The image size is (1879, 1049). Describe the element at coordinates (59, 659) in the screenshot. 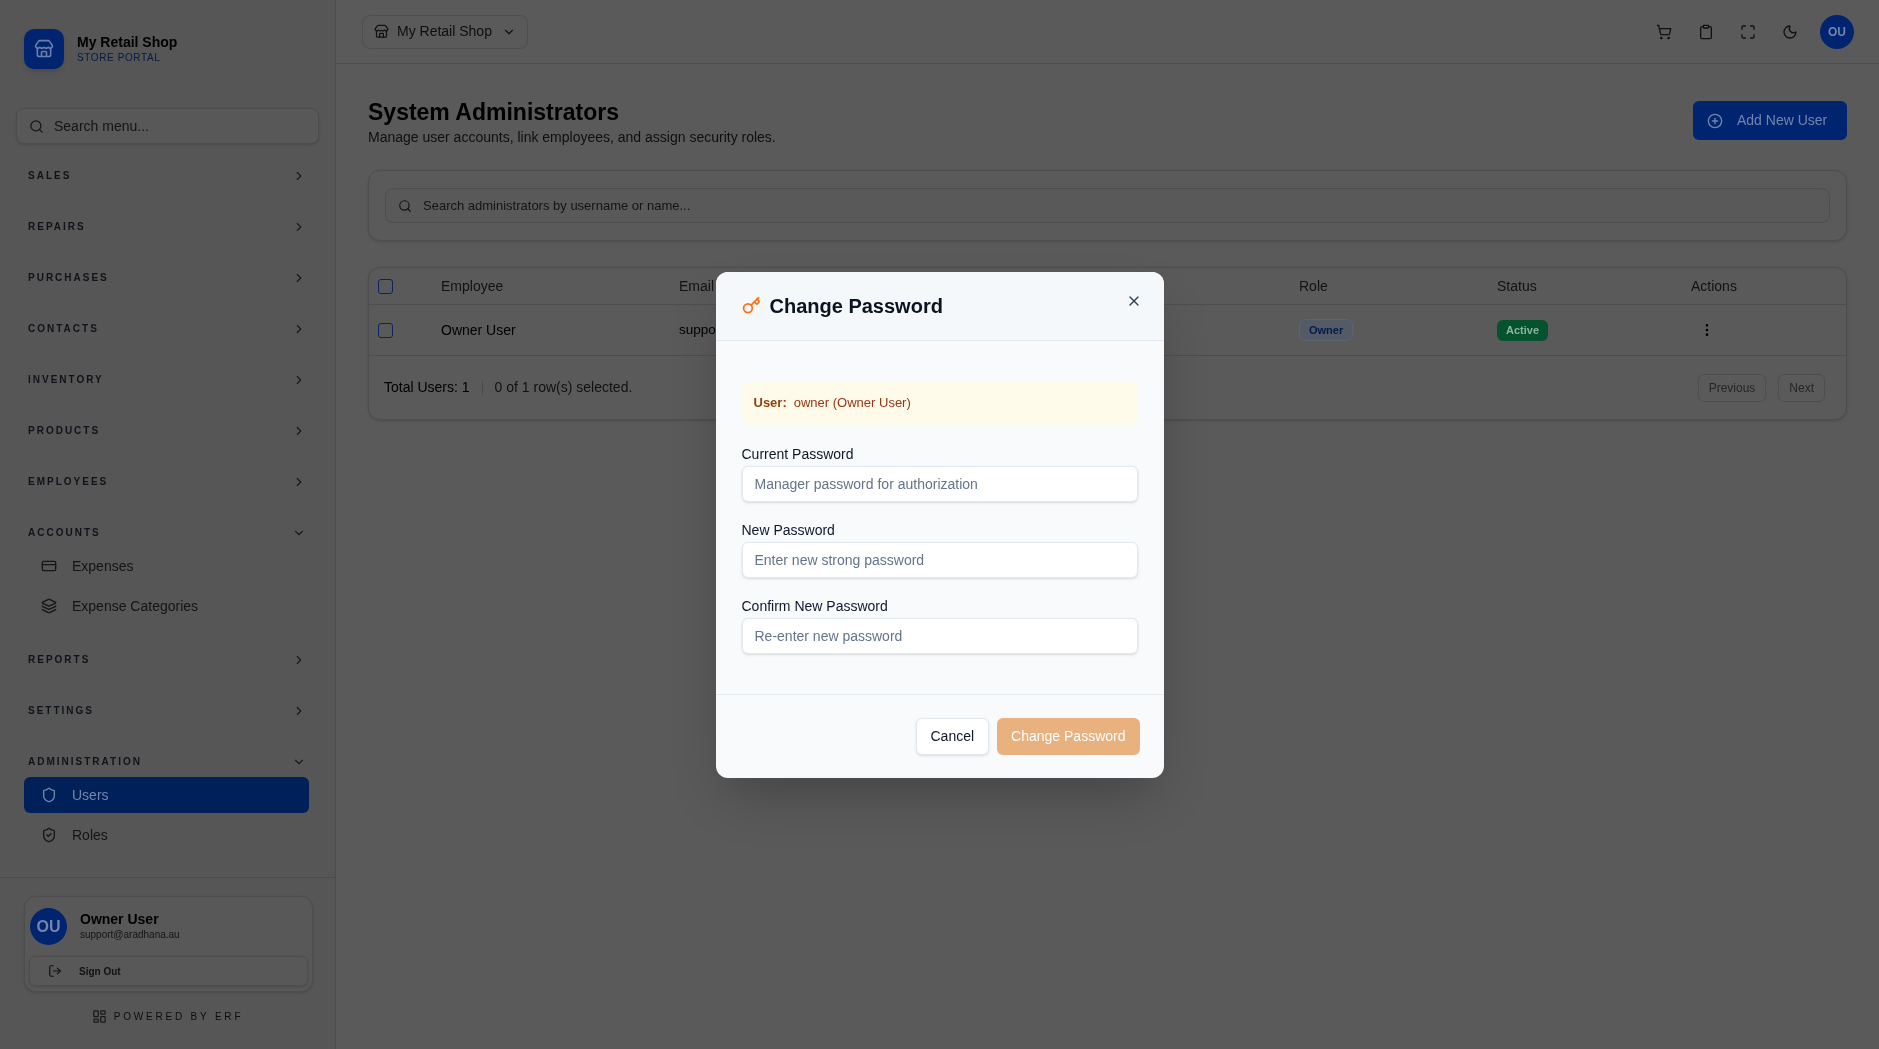

I see `nav-section-label: REPORTS` at that location.